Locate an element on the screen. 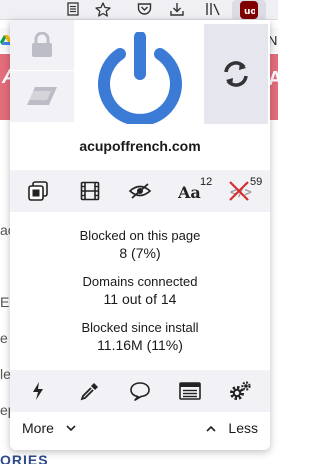 This screenshot has width=320, height=464. svg-text: Aa is located at coordinates (189, 192).